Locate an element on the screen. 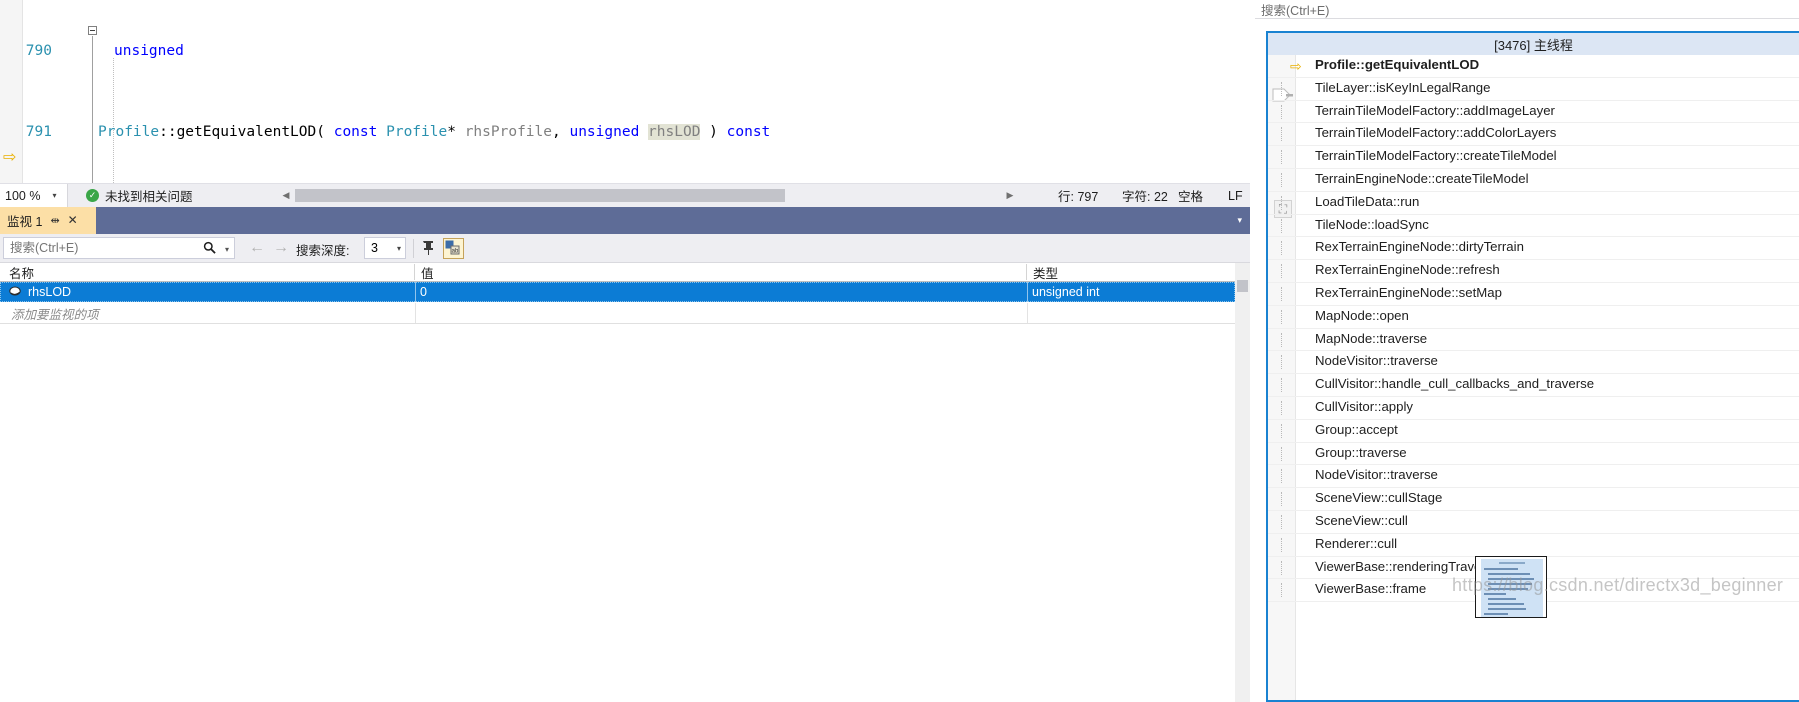  call-stack-frame-label: SceneView::cullStage is located at coordinates (1379, 498).